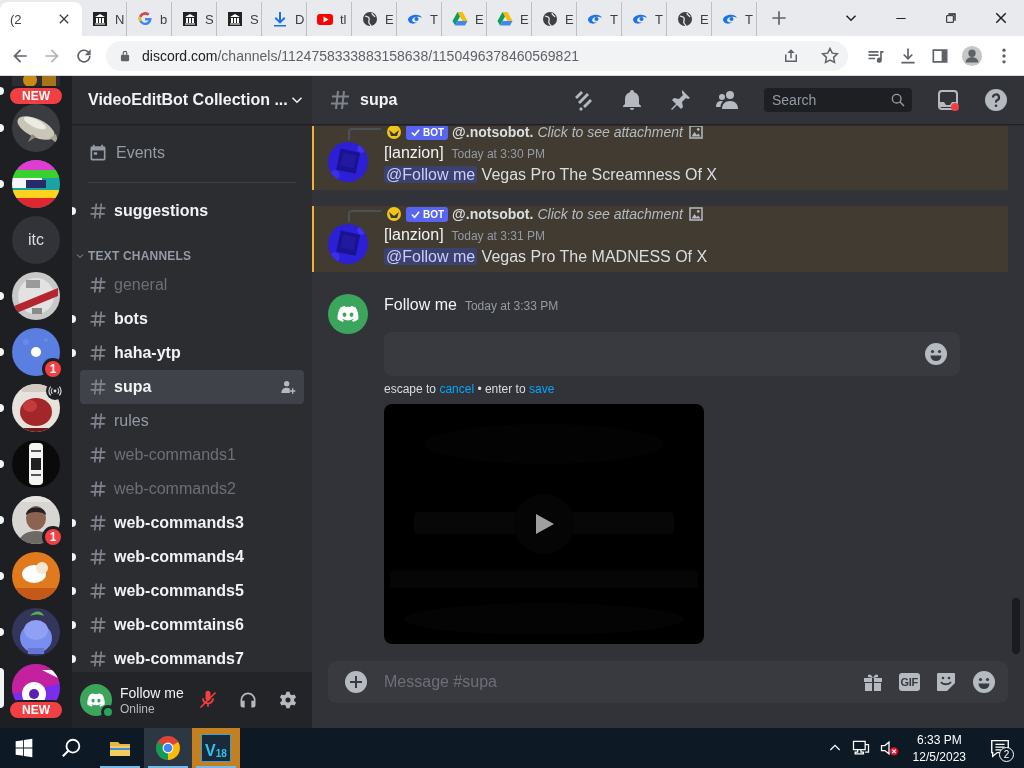  I want to click on star-icon, so click(830, 55).